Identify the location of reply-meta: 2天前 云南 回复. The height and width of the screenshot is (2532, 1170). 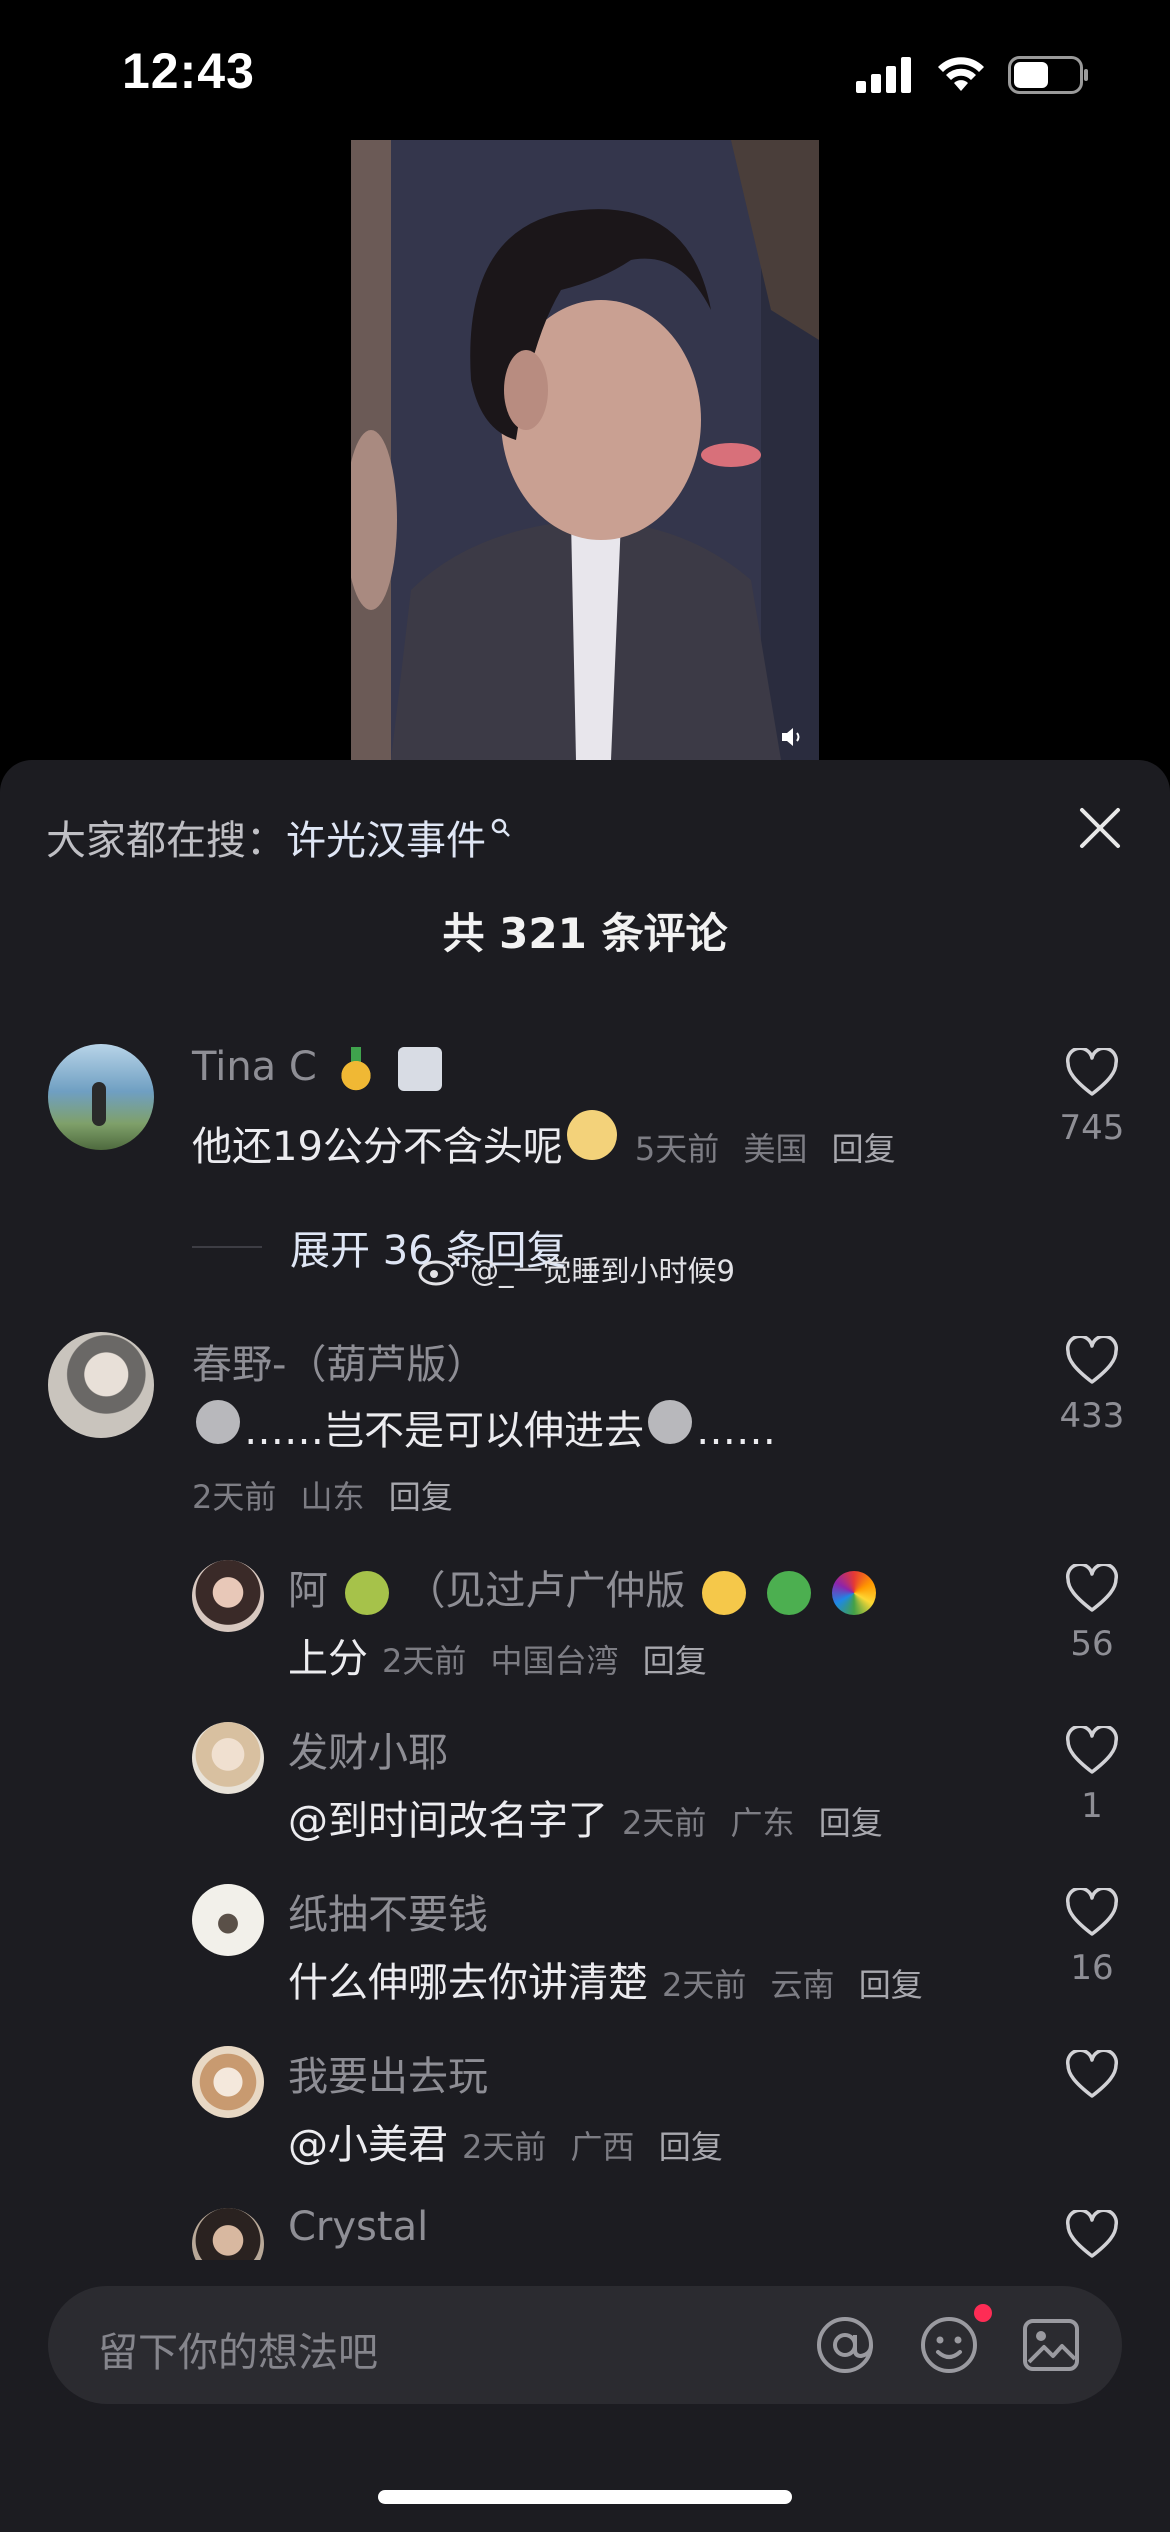
(792, 1983).